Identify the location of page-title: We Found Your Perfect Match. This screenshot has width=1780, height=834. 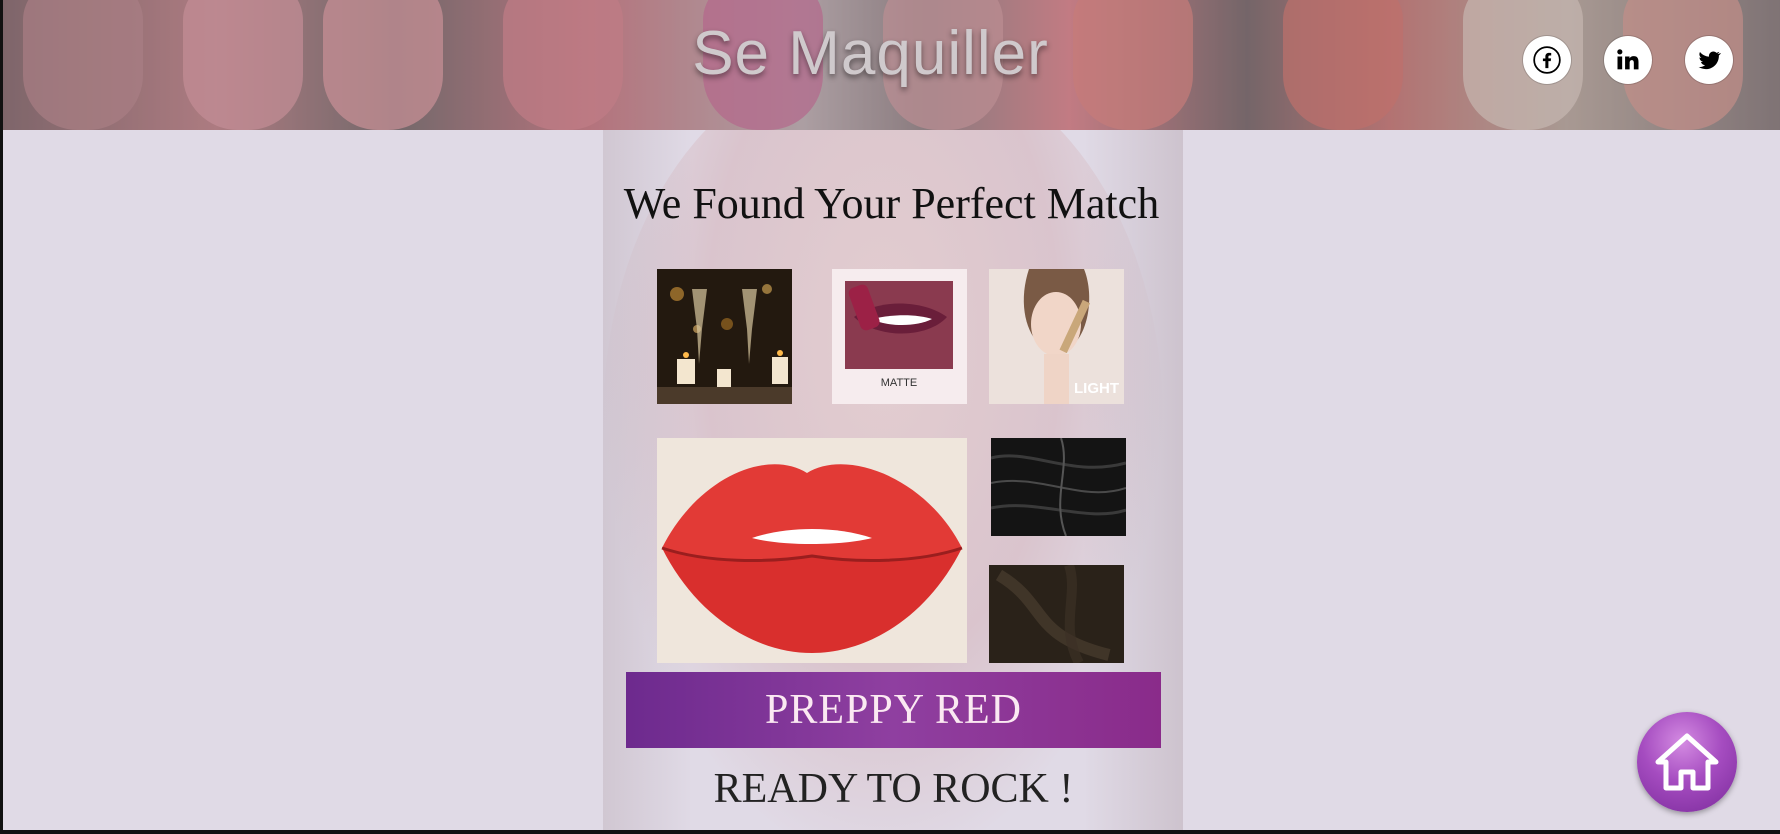
(891, 203).